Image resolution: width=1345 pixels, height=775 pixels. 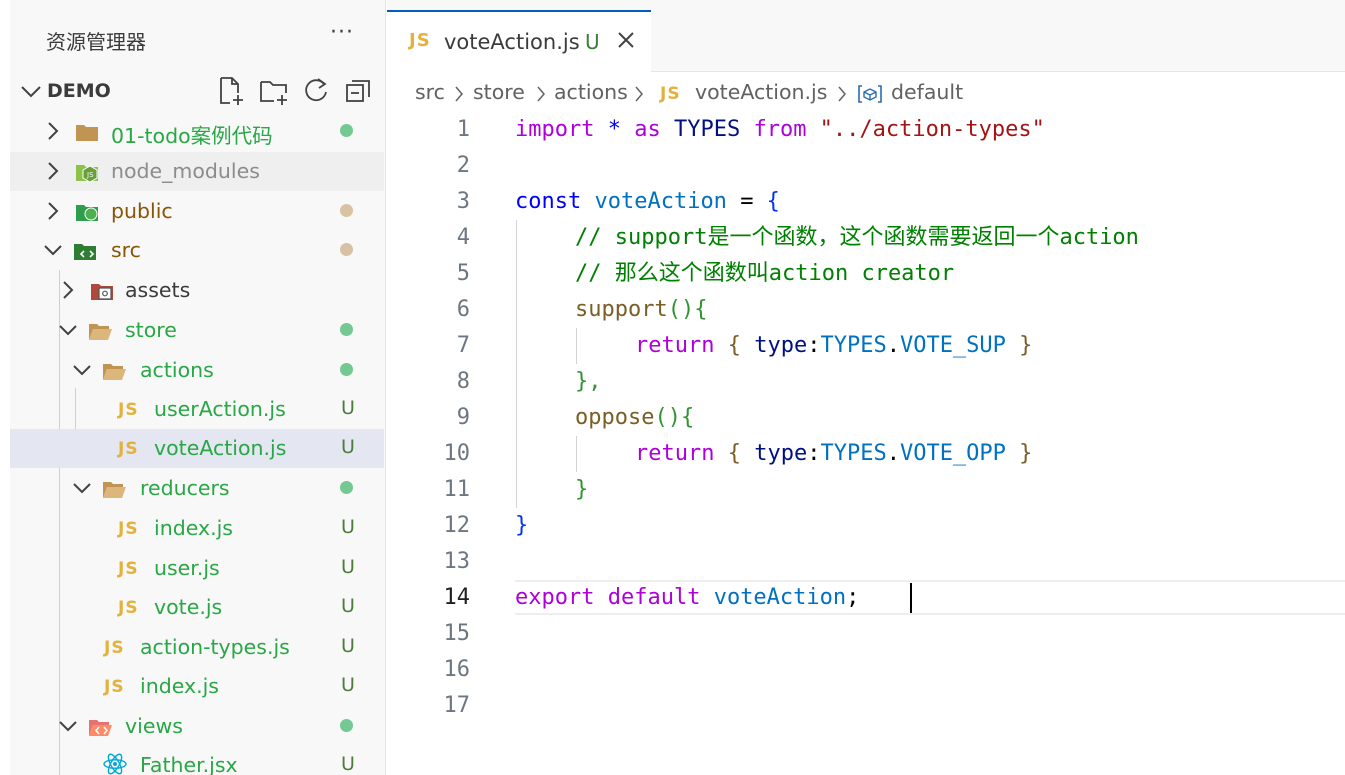 I want to click on tree-item-action-types-js: JS action-types.js U, so click(x=197, y=647).